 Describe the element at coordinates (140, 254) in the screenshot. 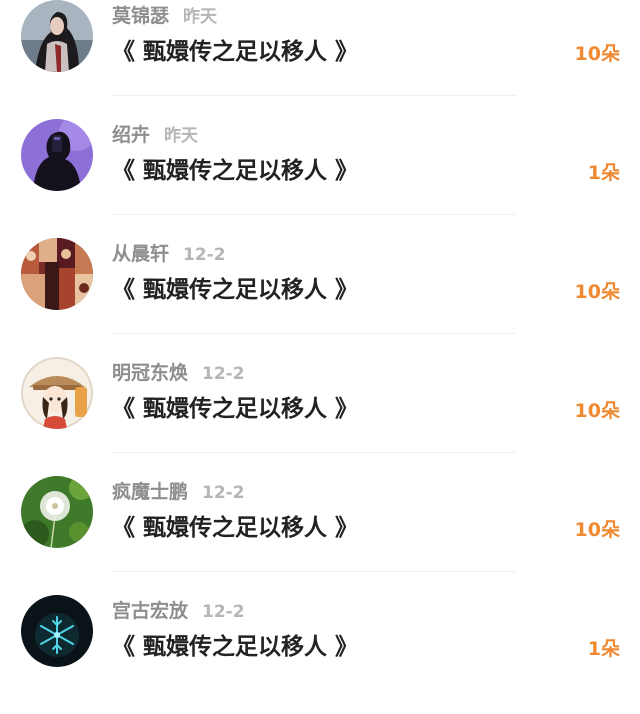

I see `user-name: 从晨轩` at that location.